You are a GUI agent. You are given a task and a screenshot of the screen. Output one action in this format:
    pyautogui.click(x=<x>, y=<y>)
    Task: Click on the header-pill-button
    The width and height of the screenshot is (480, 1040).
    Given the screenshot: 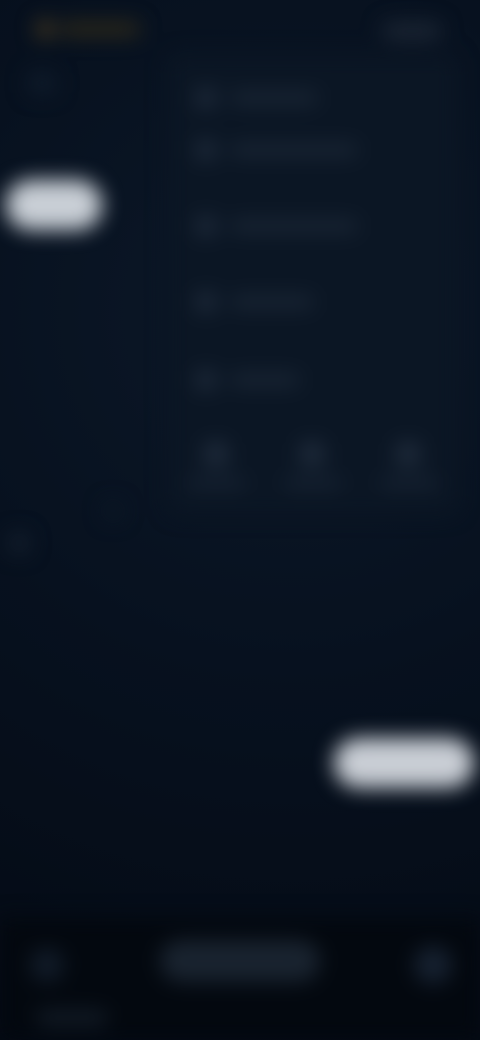 What is the action you would take?
    pyautogui.click(x=412, y=31)
    